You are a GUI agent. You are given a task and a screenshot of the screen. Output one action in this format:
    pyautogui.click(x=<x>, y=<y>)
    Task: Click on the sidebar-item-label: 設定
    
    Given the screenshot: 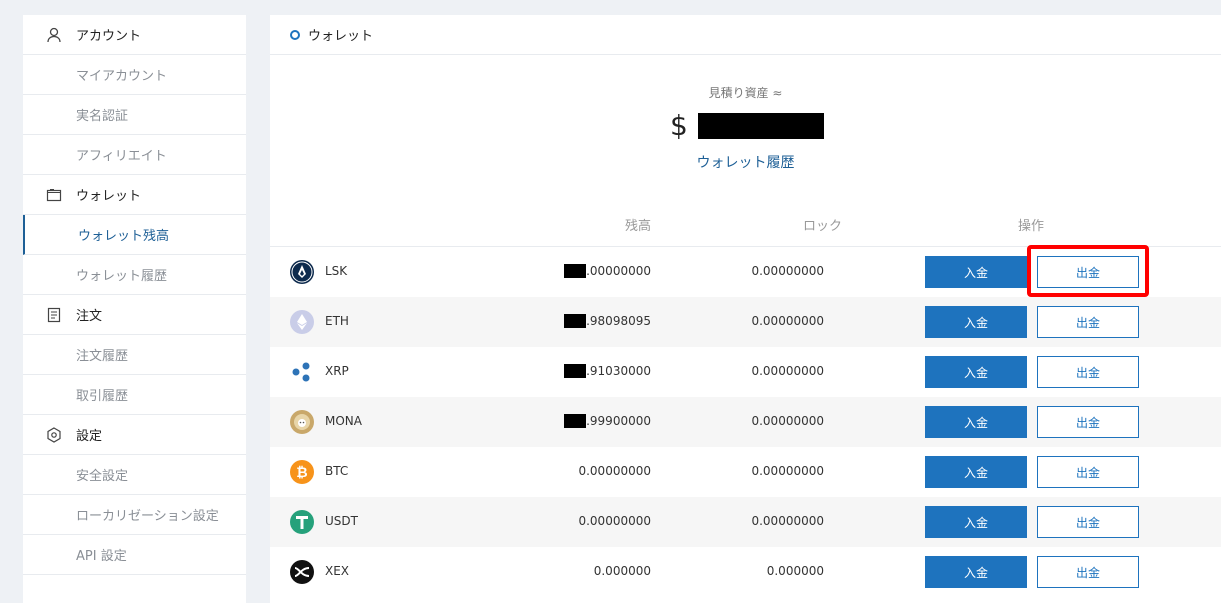 What is the action you would take?
    pyautogui.click(x=89, y=436)
    